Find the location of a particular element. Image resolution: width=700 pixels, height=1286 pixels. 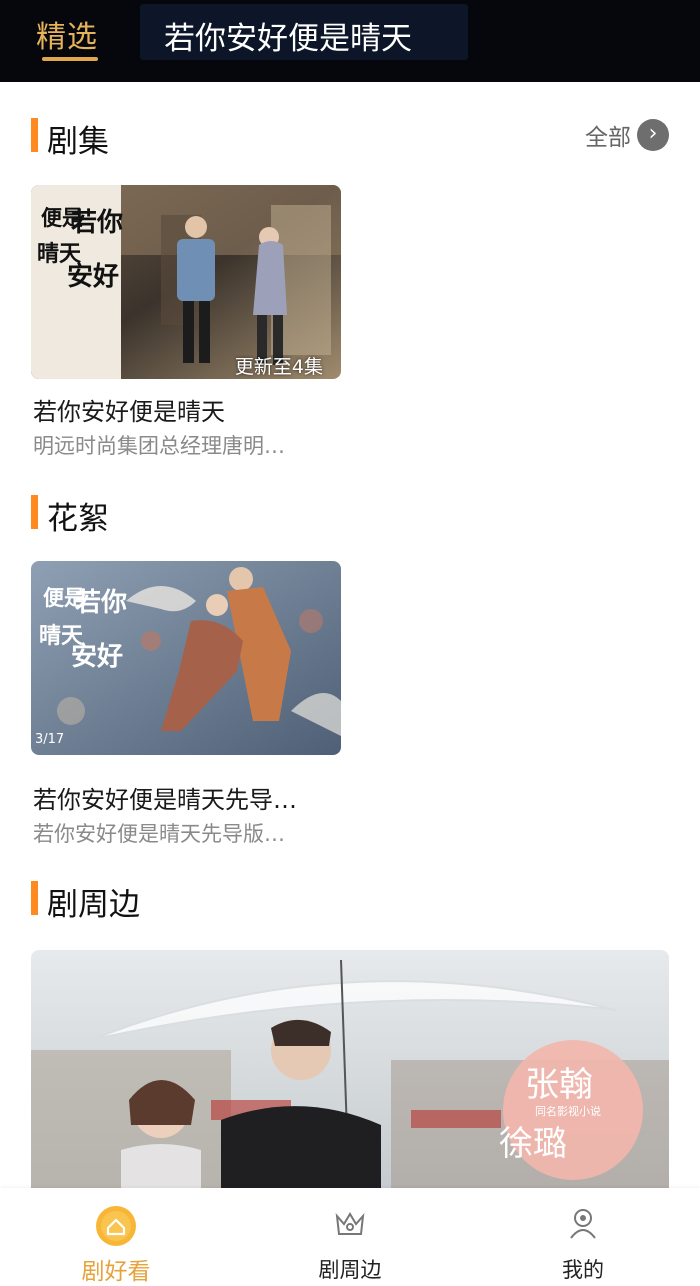

section-title-merch: 剧周边 is located at coordinates (93, 905).